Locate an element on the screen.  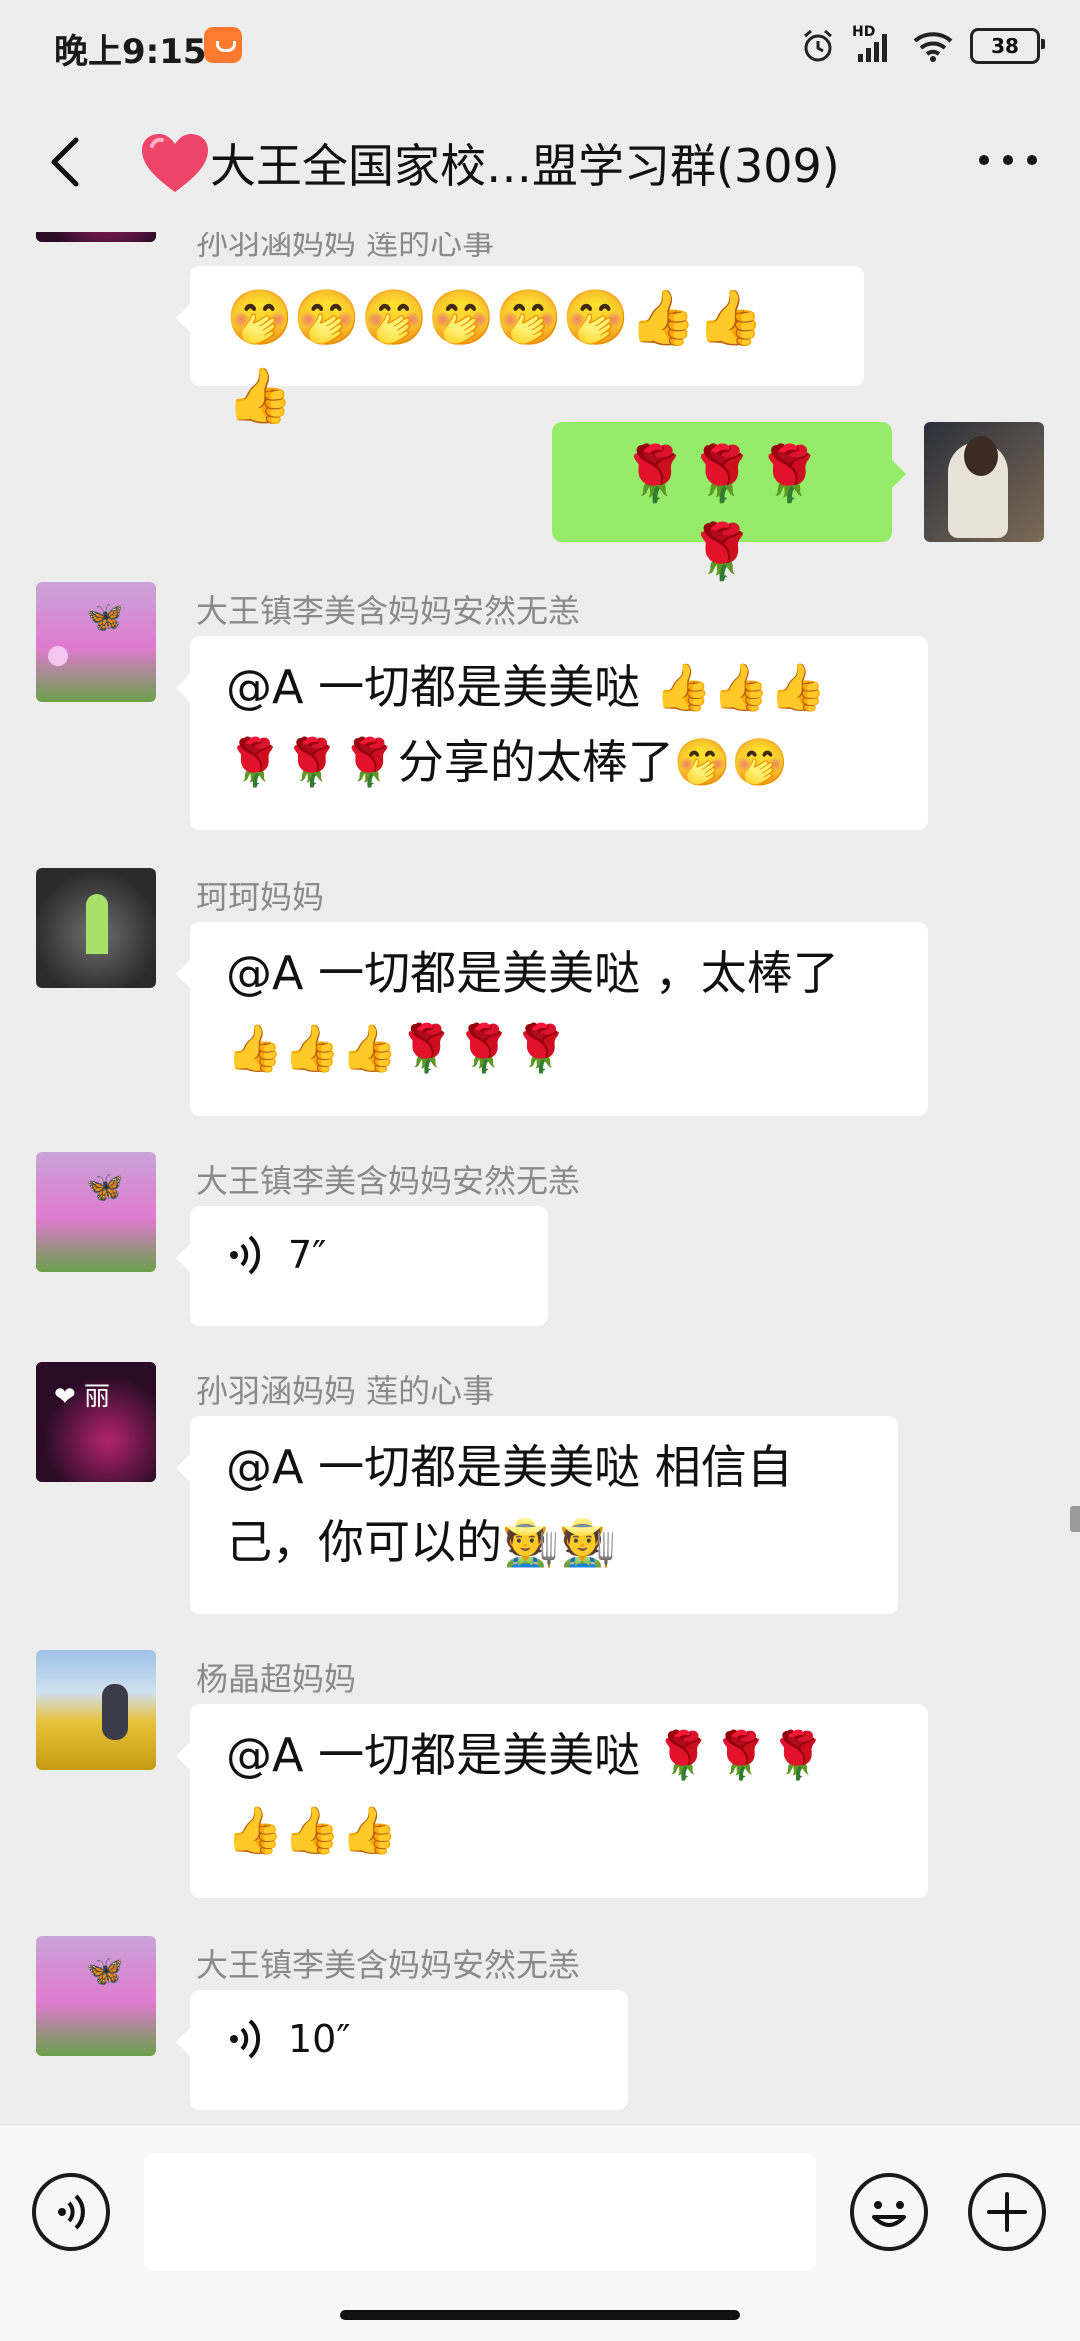
message-bubble: @A 一切都是美美哒 👍👍👍 🌹🌹🌹分享的太棒了🤭🤭 is located at coordinates (552, 733).